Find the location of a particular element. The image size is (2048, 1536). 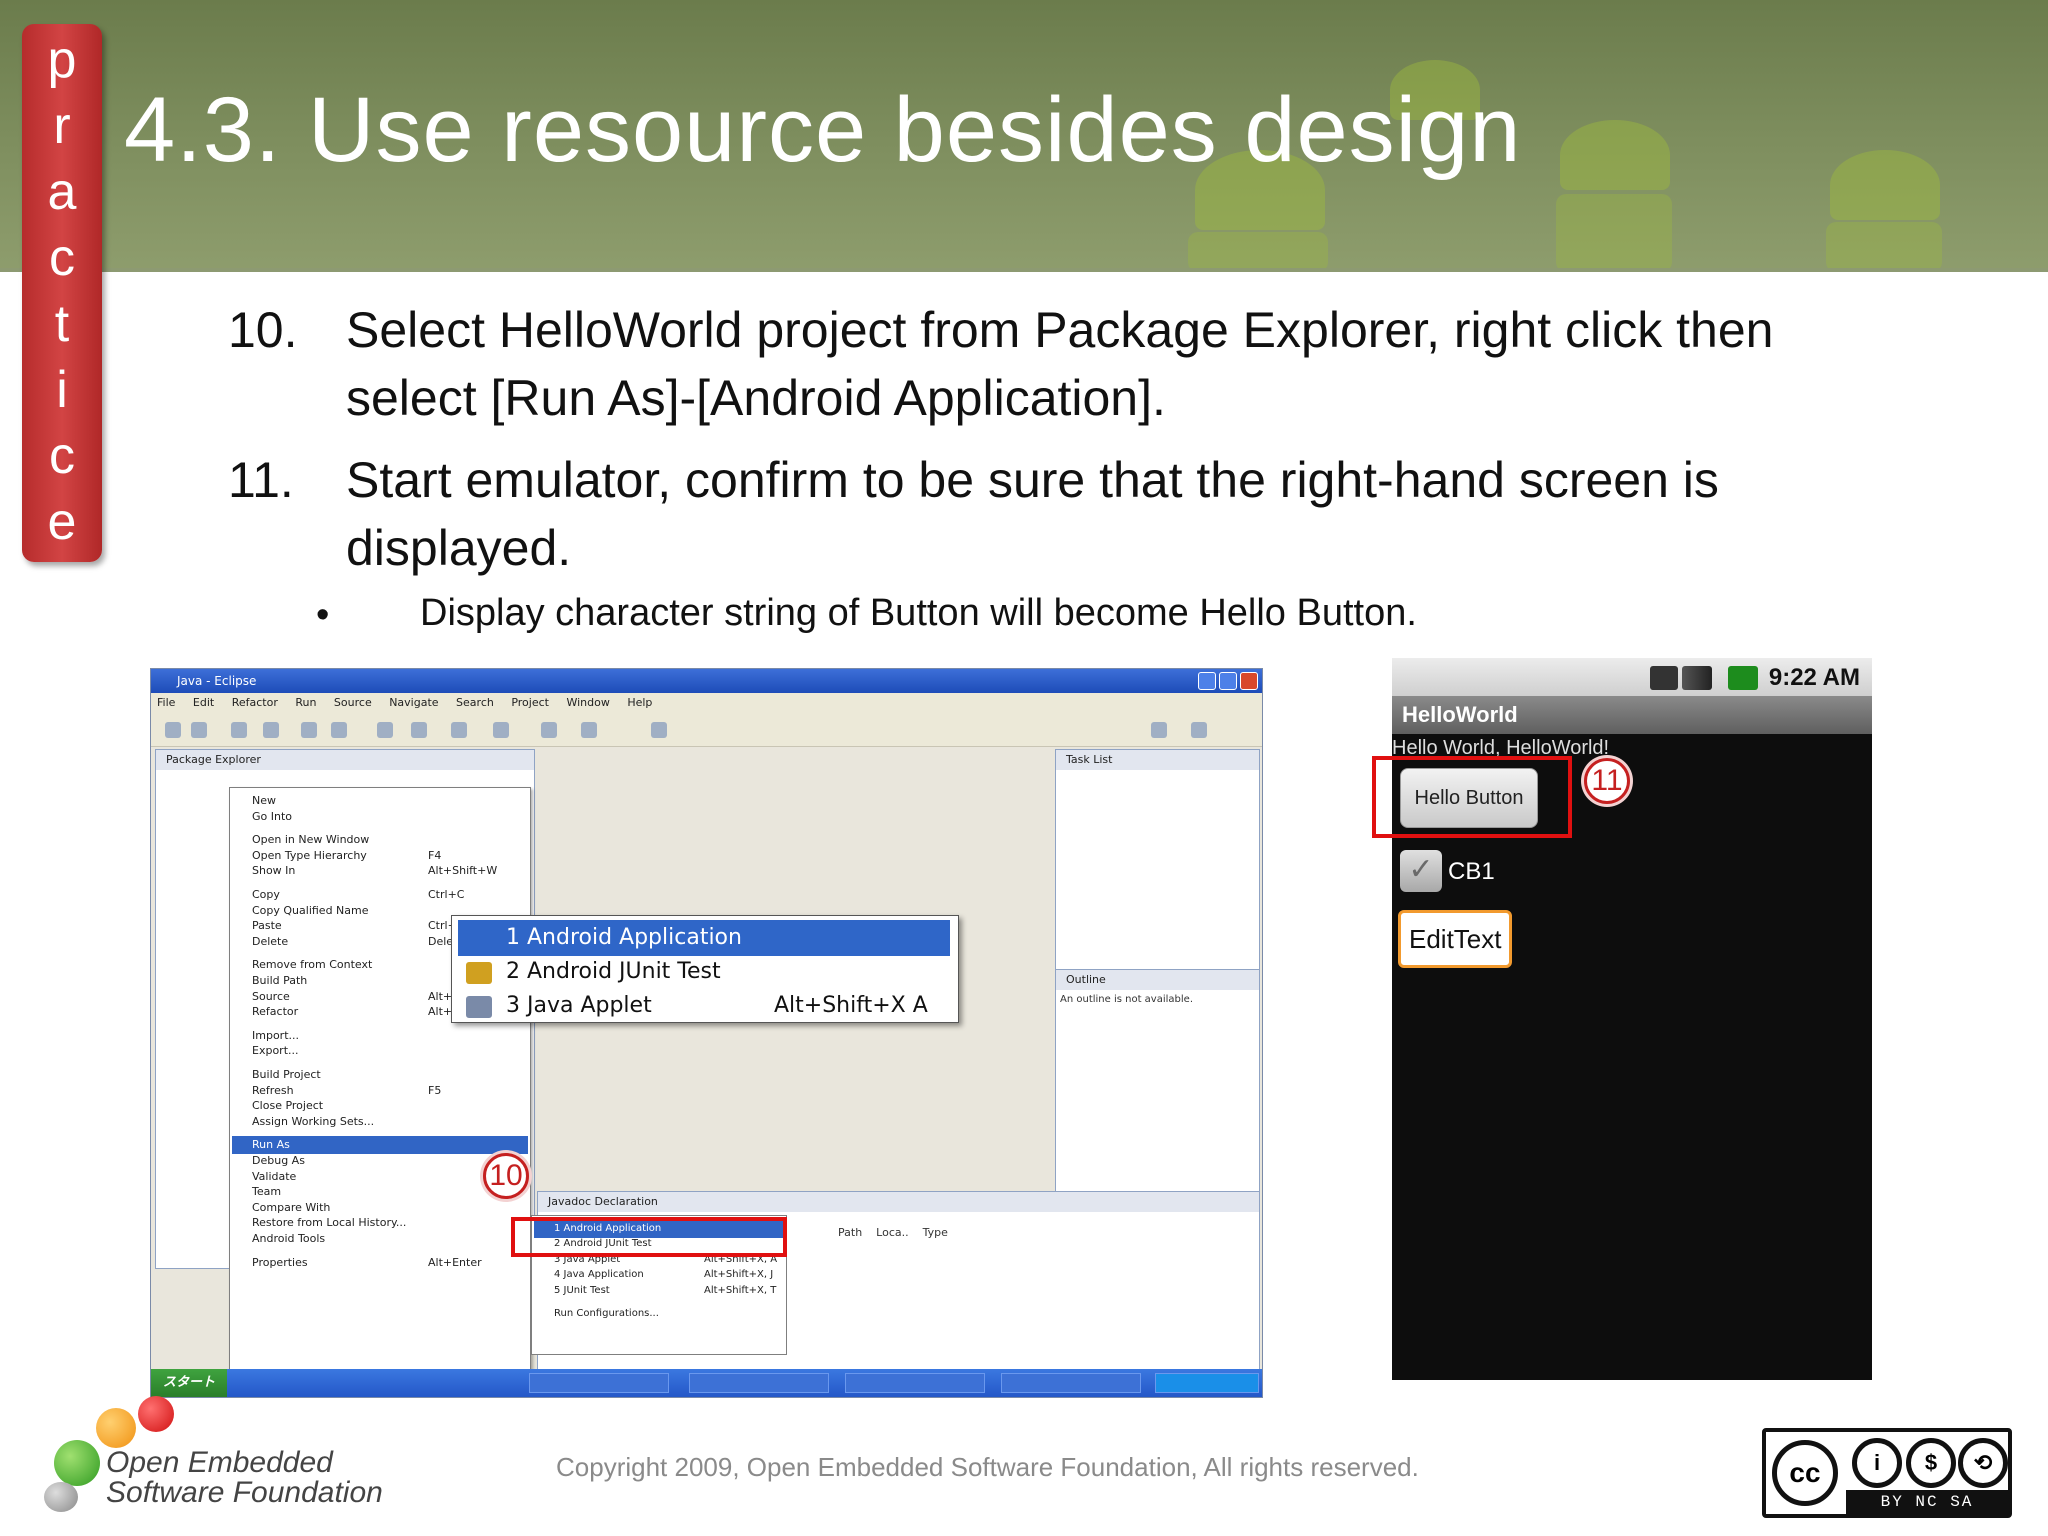

battery-icon is located at coordinates (1743, 678).